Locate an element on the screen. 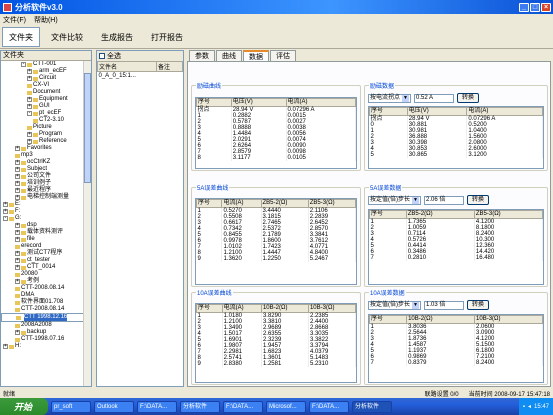  tab-params: 参数 is located at coordinates (202, 55).